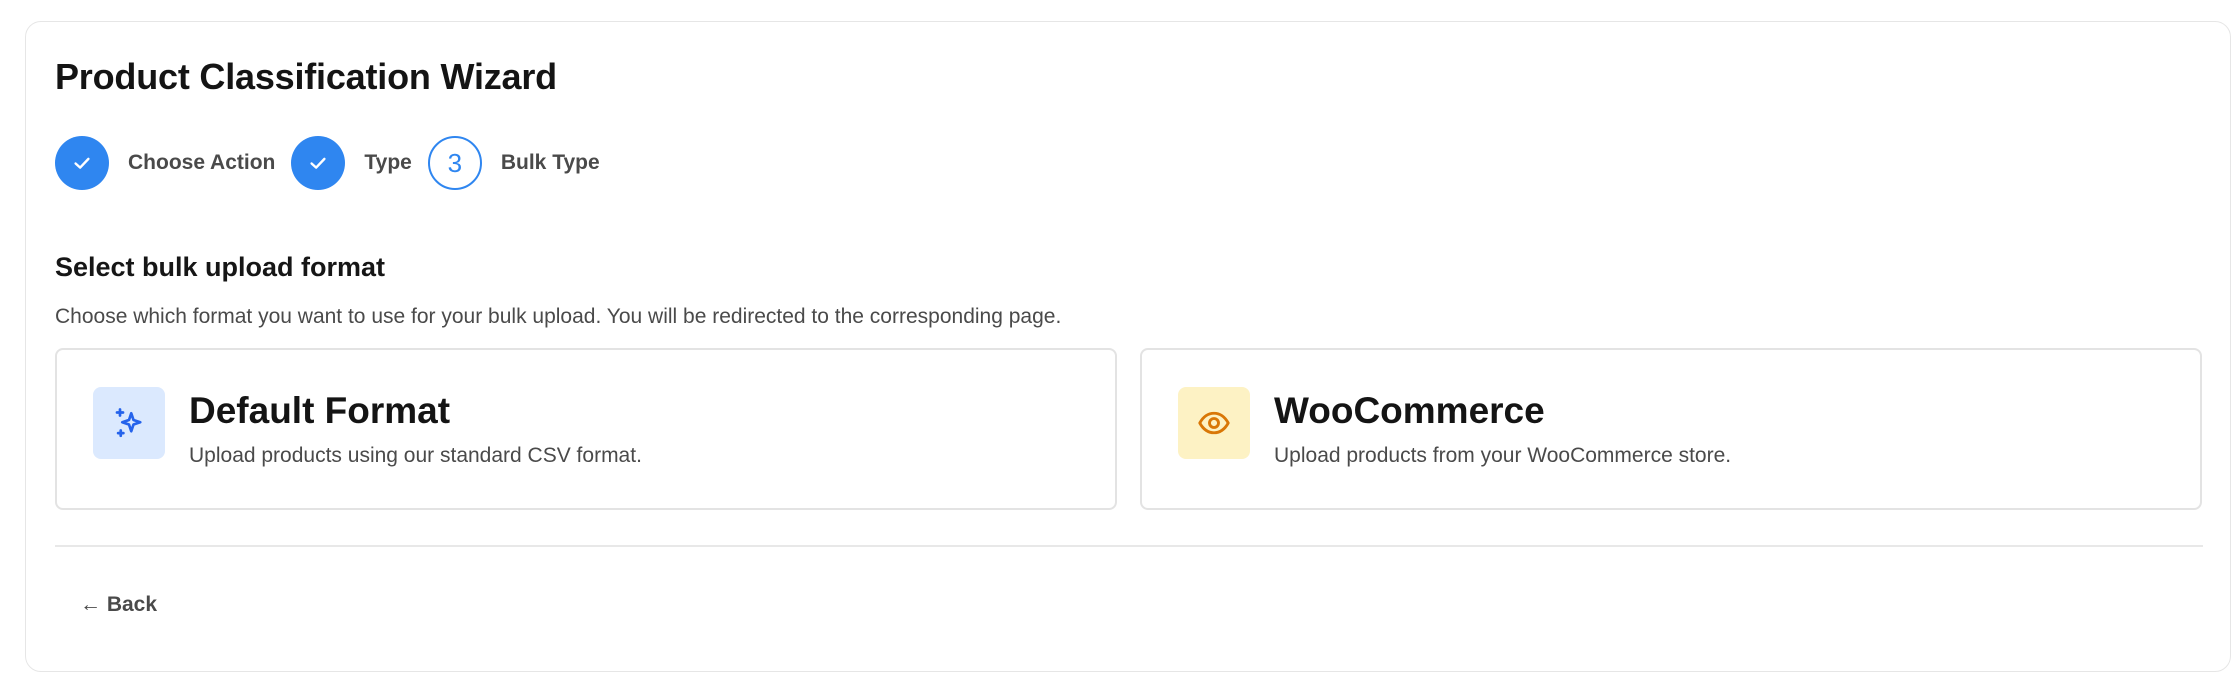 This screenshot has width=2236, height=681. Describe the element at coordinates (388, 162) in the screenshot. I see `step-label: Type` at that location.